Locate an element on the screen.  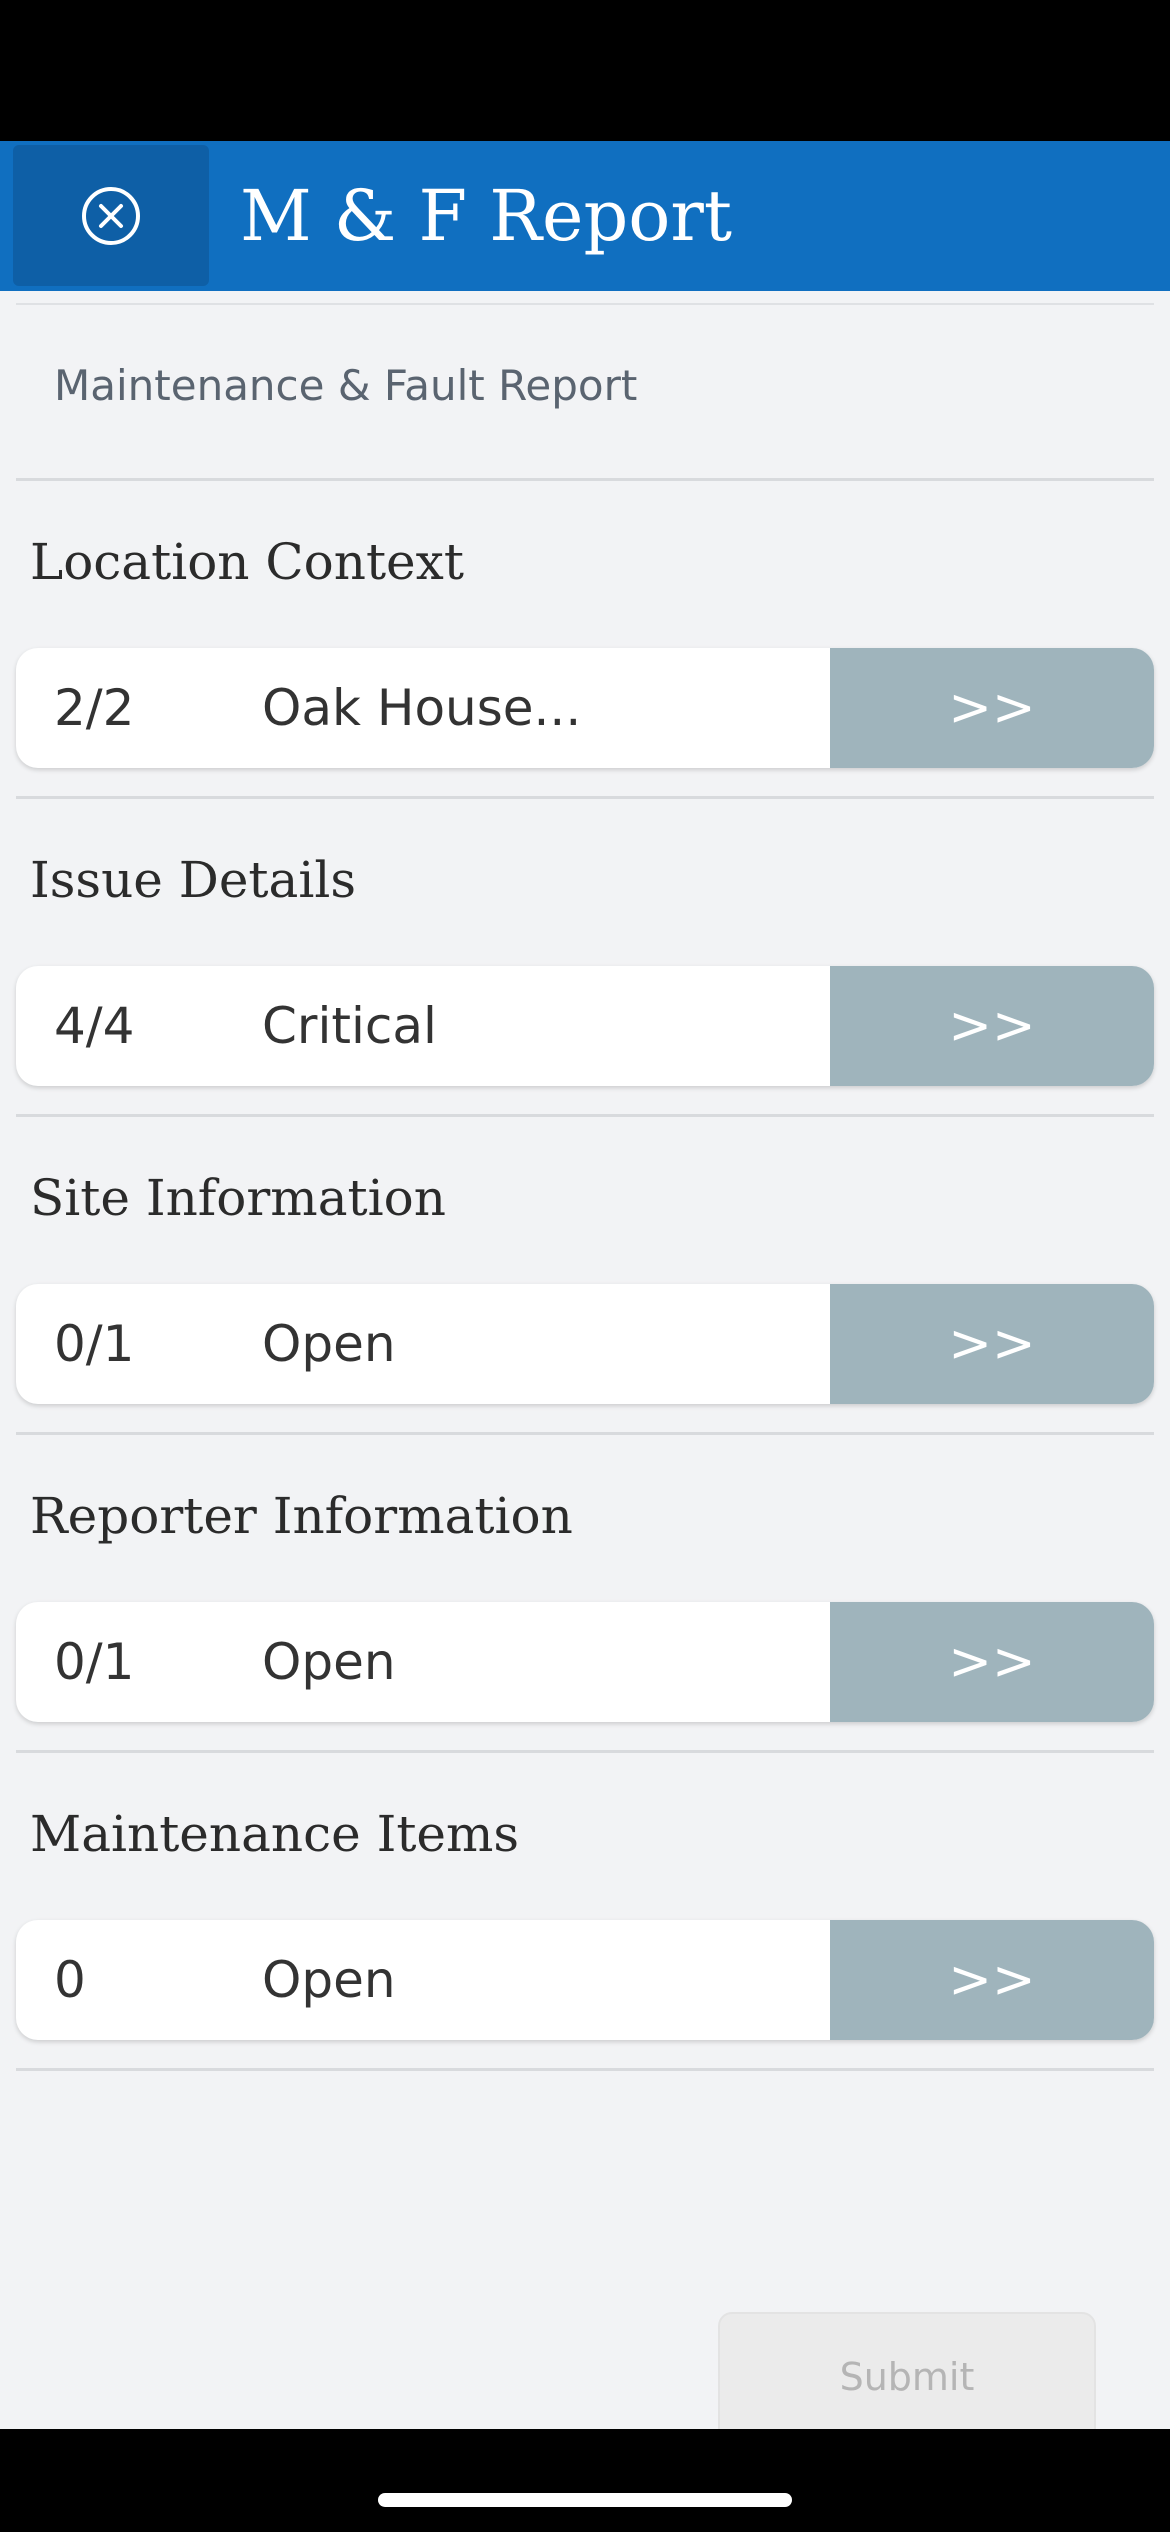
close-circle-icon is located at coordinates (111, 215).